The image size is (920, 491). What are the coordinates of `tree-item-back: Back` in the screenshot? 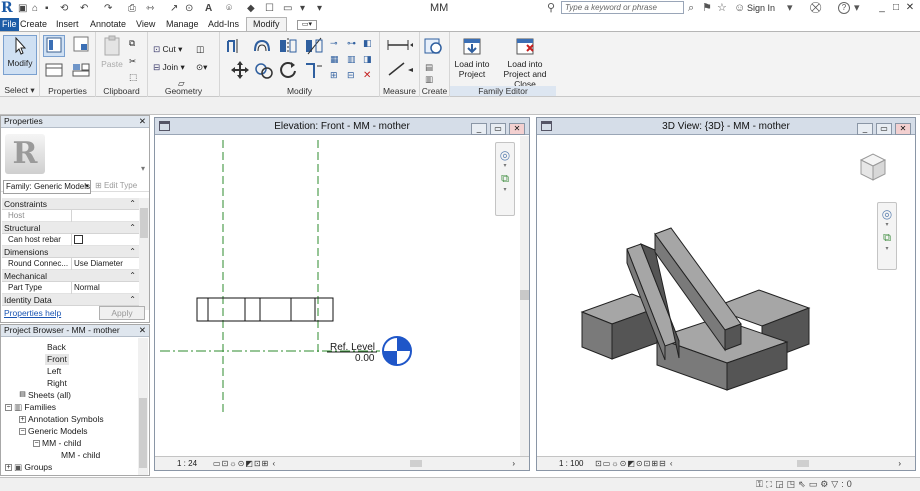 It's located at (56, 347).